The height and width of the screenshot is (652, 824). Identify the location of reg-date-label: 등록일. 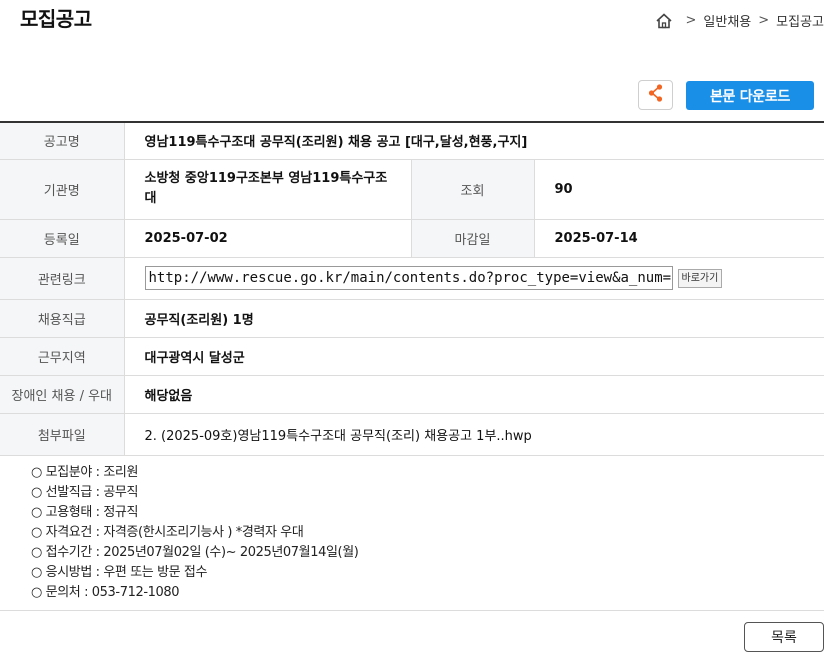
(62, 238).